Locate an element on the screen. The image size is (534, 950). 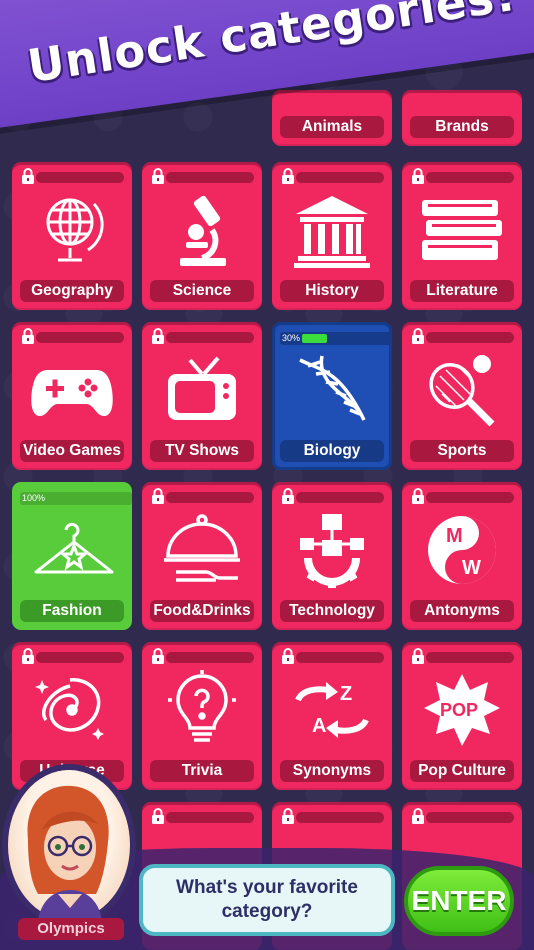
category-tile-sports: Sports is located at coordinates (462, 396).